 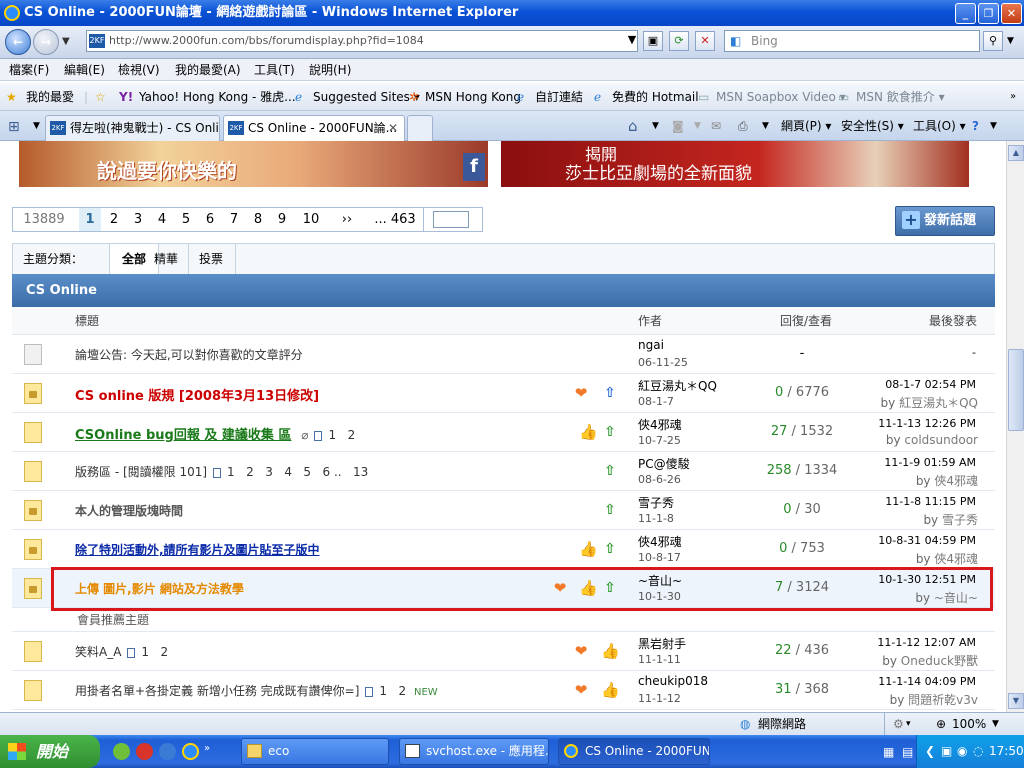 I want to click on fav-msn-hk: MSN Hong Kong, so click(x=473, y=97).